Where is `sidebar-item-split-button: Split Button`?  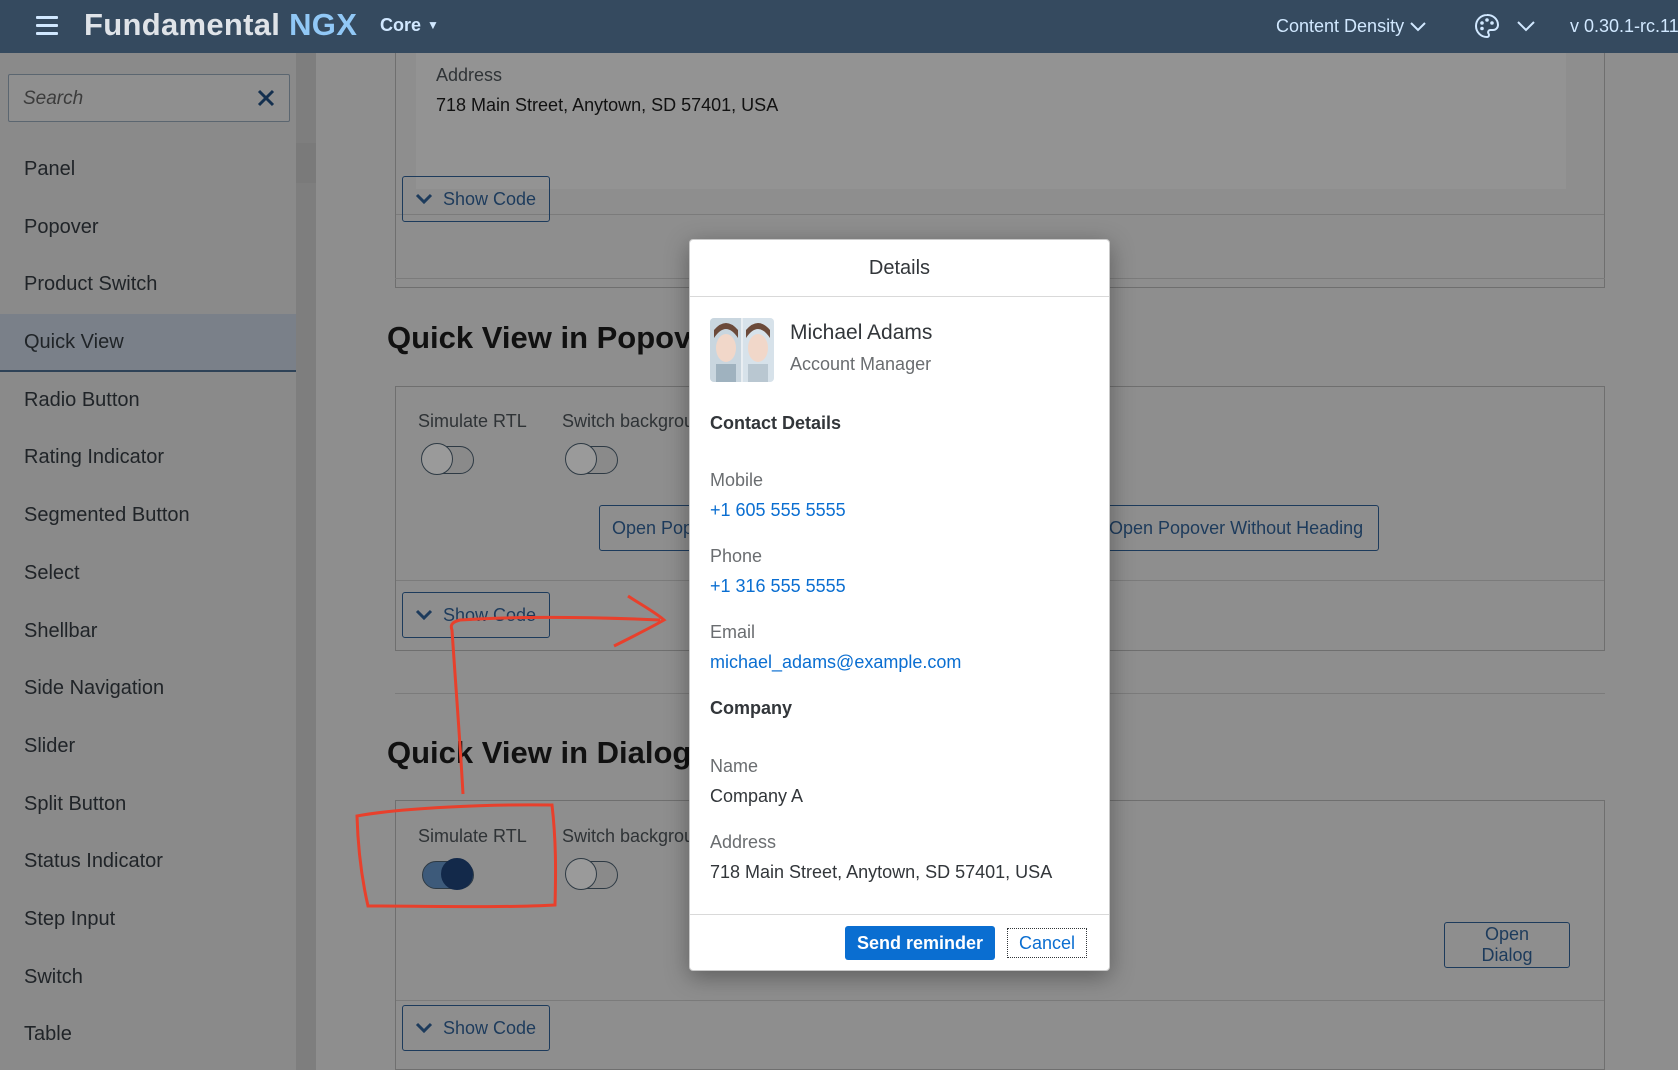
sidebar-item-split-button: Split Button is located at coordinates (148, 805).